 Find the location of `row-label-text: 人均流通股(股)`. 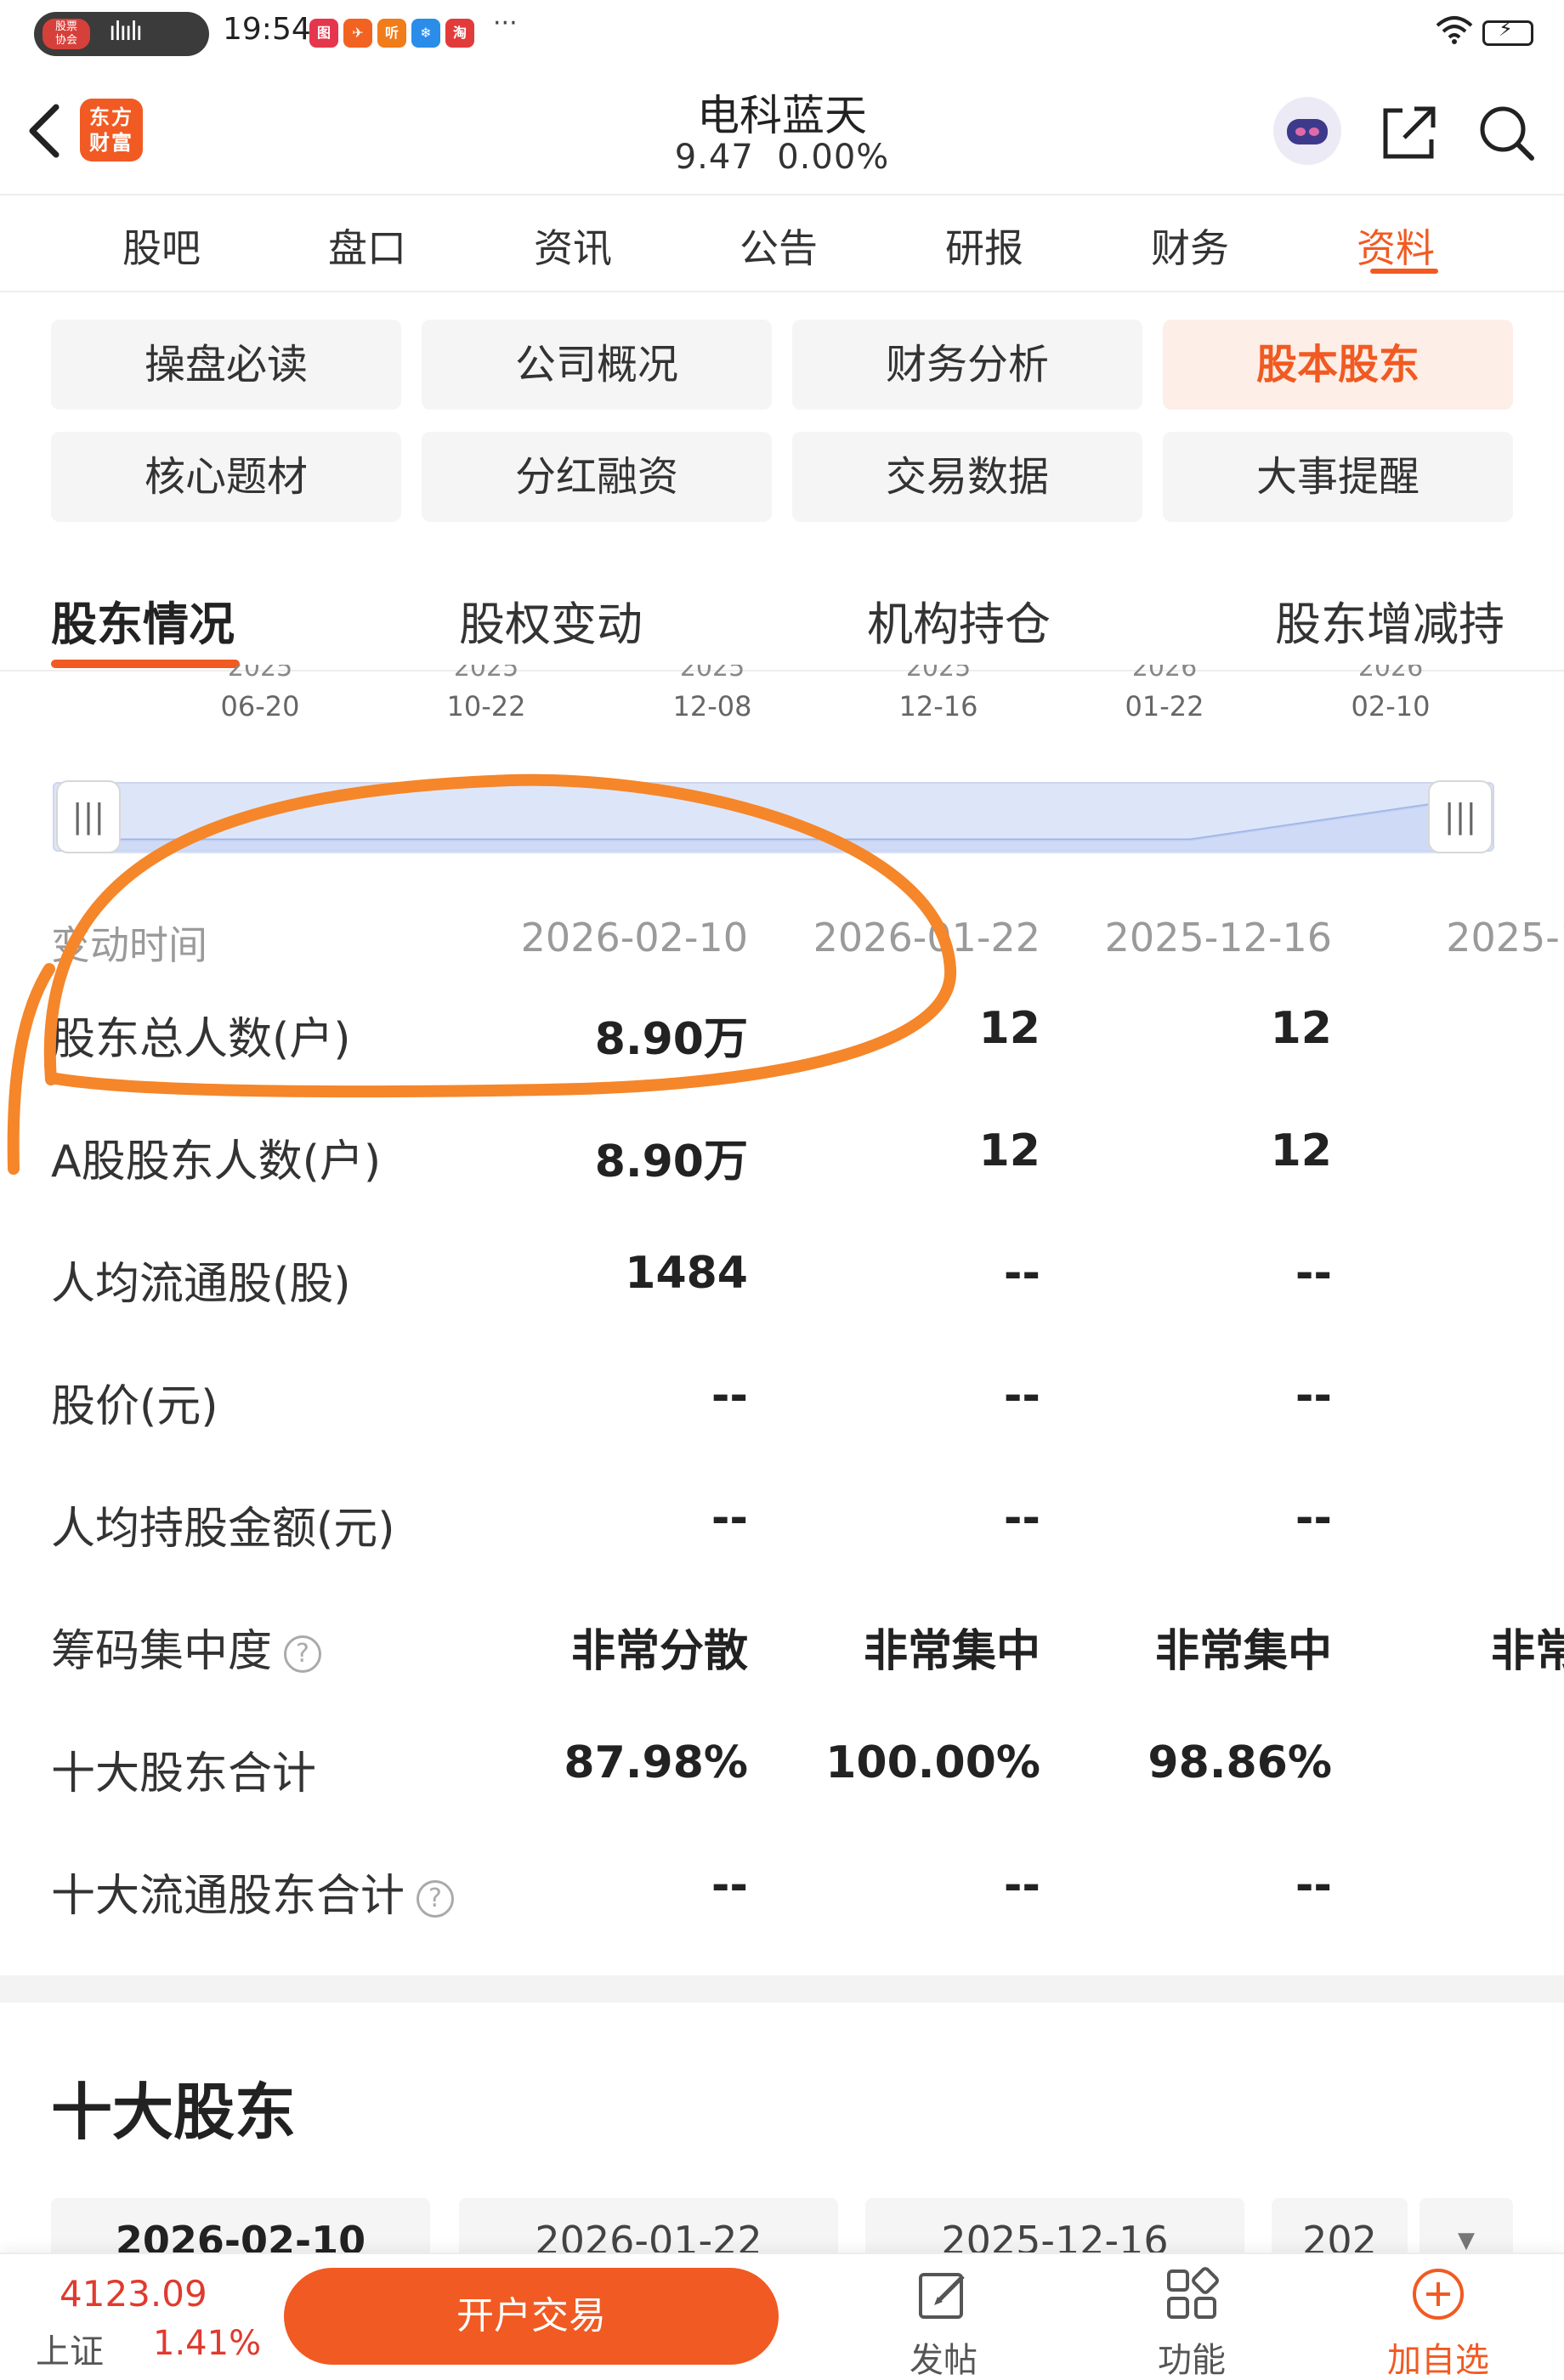

row-label-text: 人均流通股(股) is located at coordinates (201, 1284).